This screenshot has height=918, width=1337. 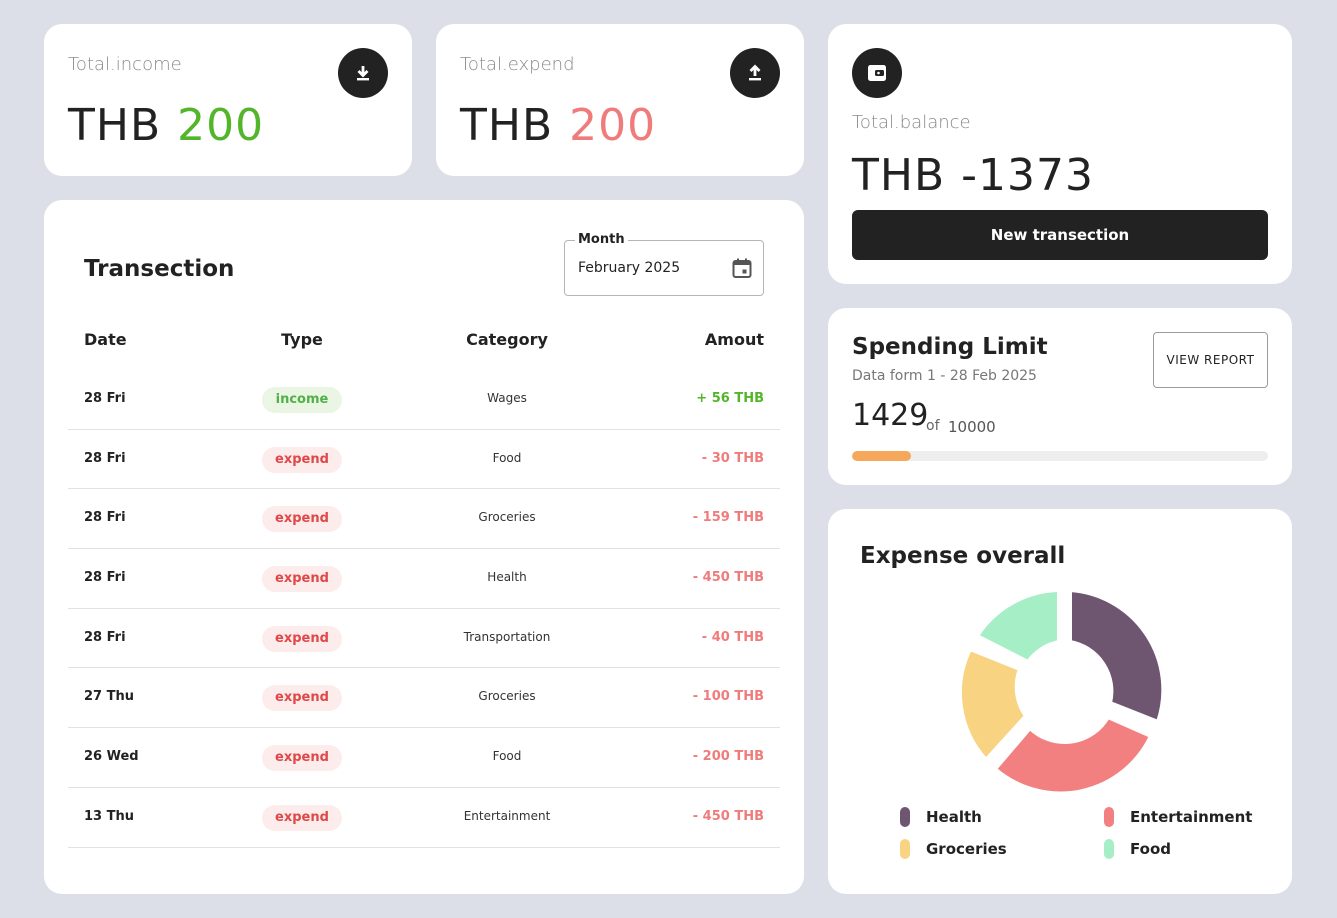 What do you see at coordinates (424, 460) in the screenshot?
I see `table-row: 28 Fri expend Food - 30 THB` at bounding box center [424, 460].